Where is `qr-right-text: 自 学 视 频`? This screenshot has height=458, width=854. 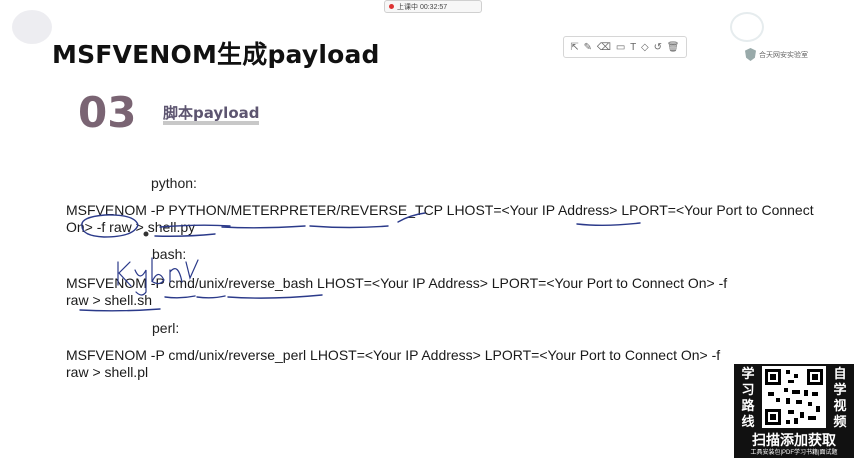
qr-right-text: 自 学 视 频 is located at coordinates (840, 397).